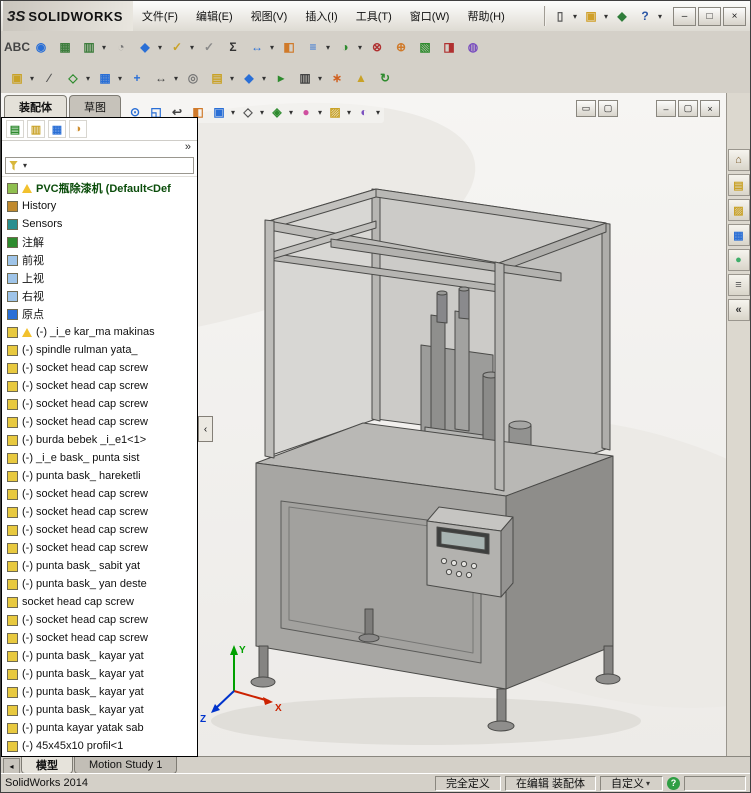 The image size is (751, 793). What do you see at coordinates (99, 440) in the screenshot?
I see `tree-component-item: (-) burda bebek _i_e1<1>` at bounding box center [99, 440].